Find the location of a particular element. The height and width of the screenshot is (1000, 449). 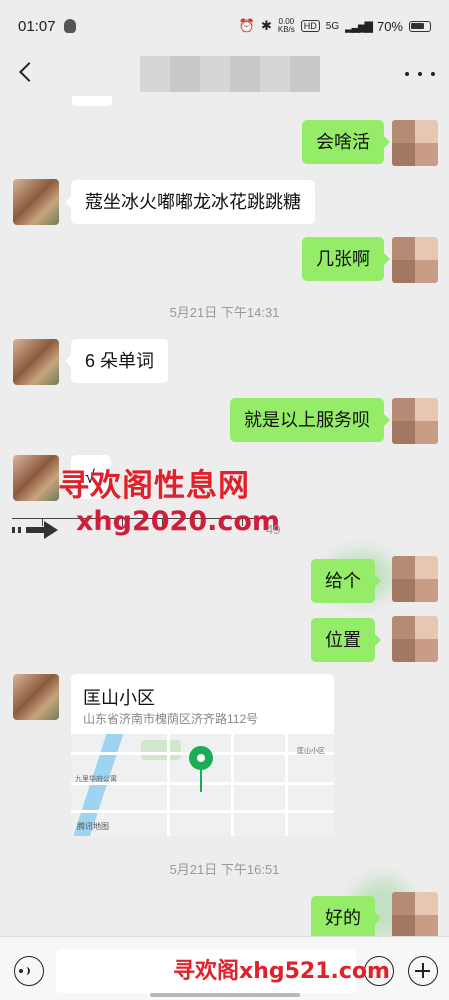

location-map: 九里华府公寓 匡山小区 腾讯地图 is located at coordinates (202, 785).